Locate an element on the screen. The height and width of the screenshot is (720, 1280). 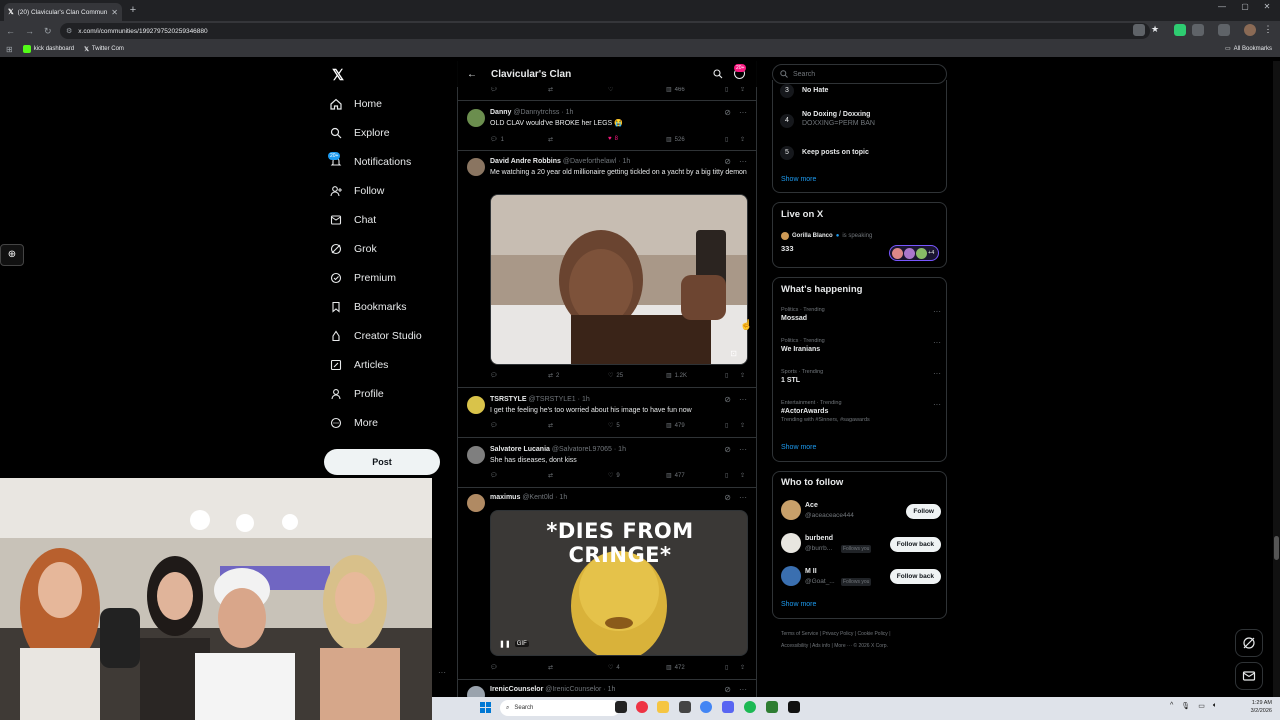
profile-avatar is located at coordinates (1250, 30).